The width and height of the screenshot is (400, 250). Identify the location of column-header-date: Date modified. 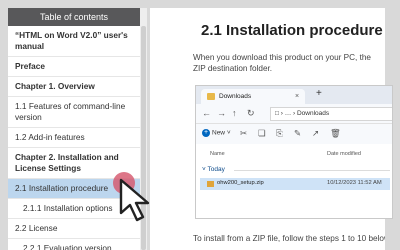
(344, 154).